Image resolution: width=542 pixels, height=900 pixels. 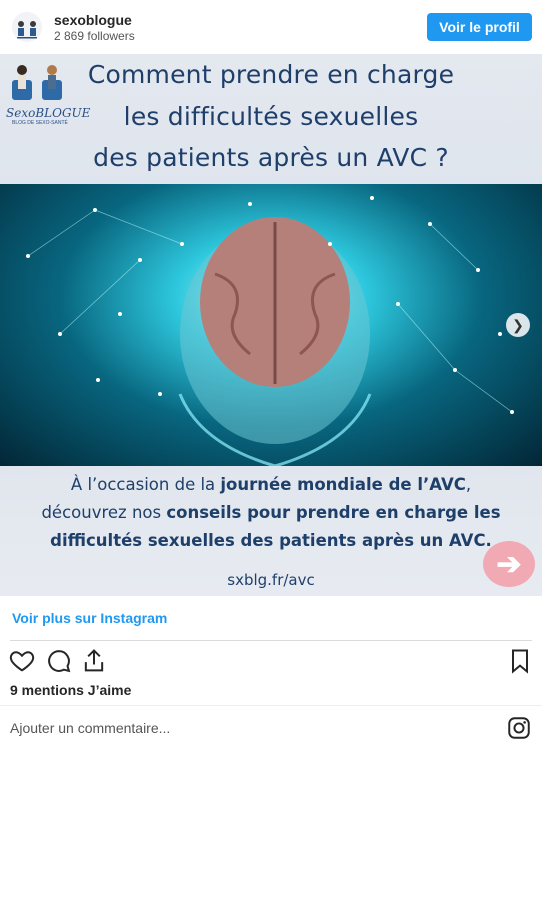 What do you see at coordinates (333, 512) in the screenshot?
I see `caption-bold-text: conseils pour prendre en charge les` at bounding box center [333, 512].